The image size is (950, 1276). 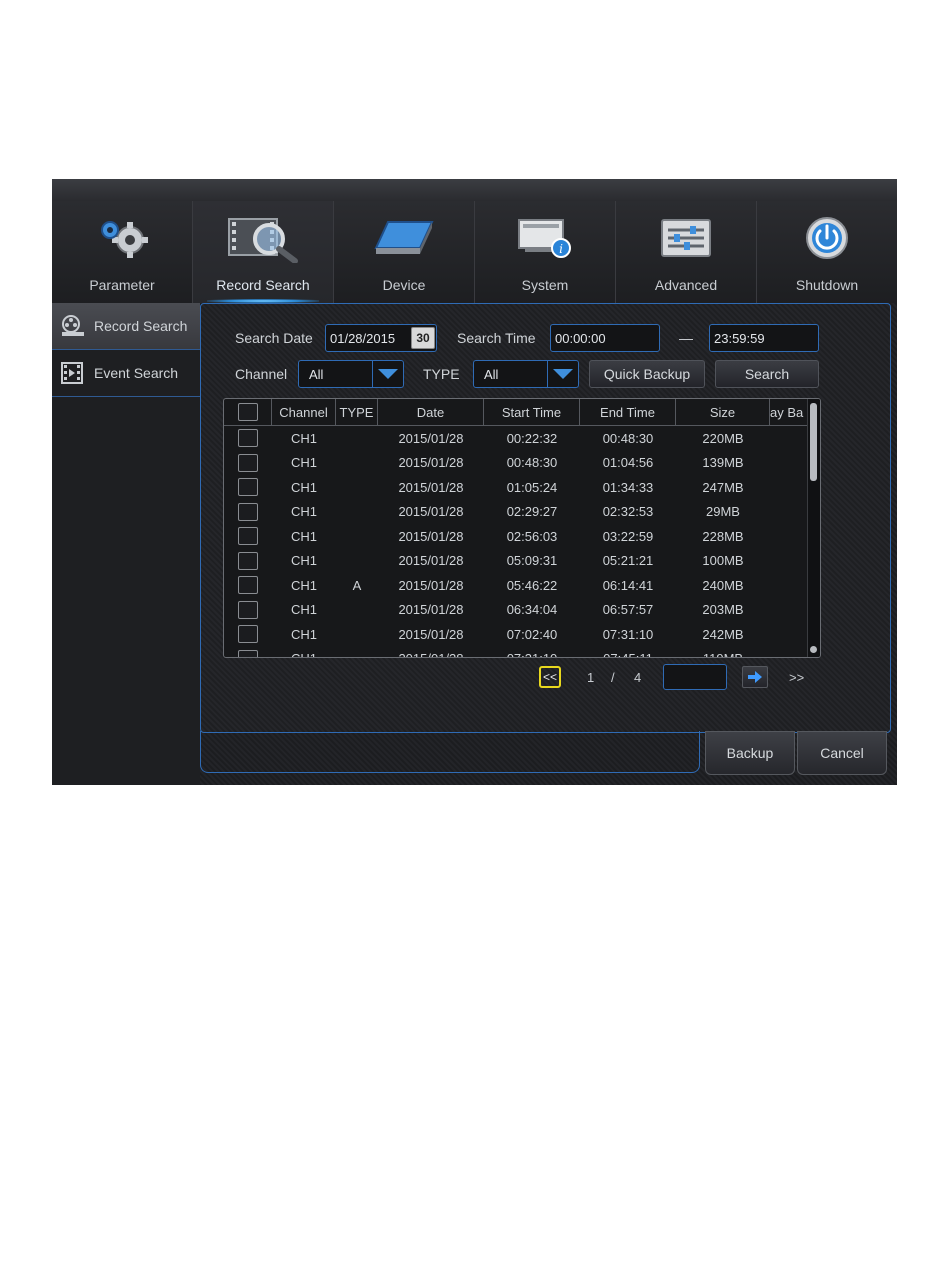 I want to click on total-pages: 4, so click(x=638, y=677).